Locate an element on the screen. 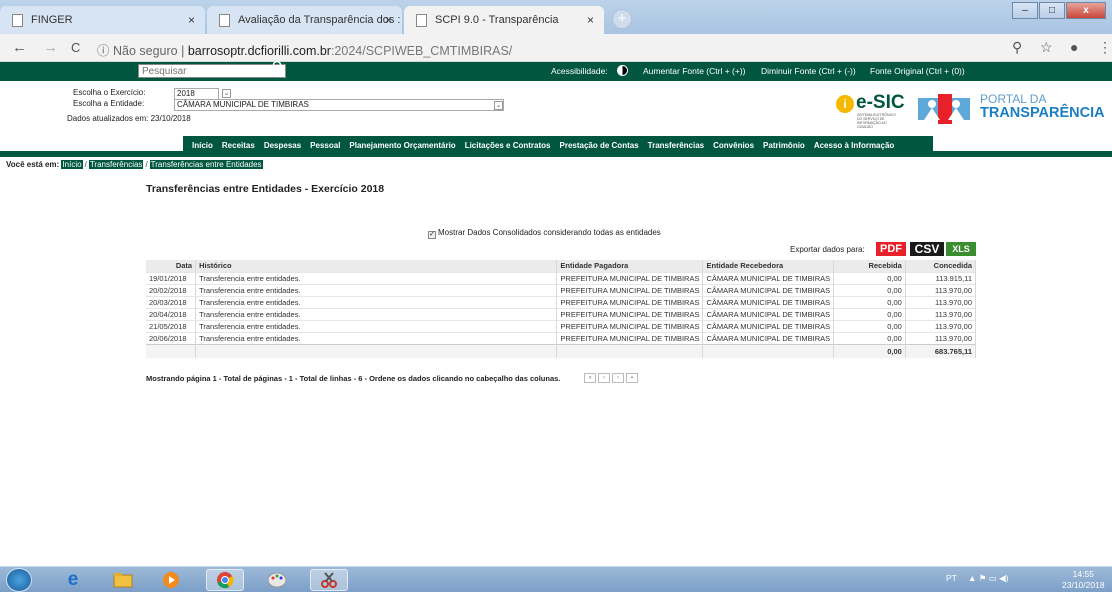 The height and width of the screenshot is (592, 1112). last-page-button: » is located at coordinates (632, 378).